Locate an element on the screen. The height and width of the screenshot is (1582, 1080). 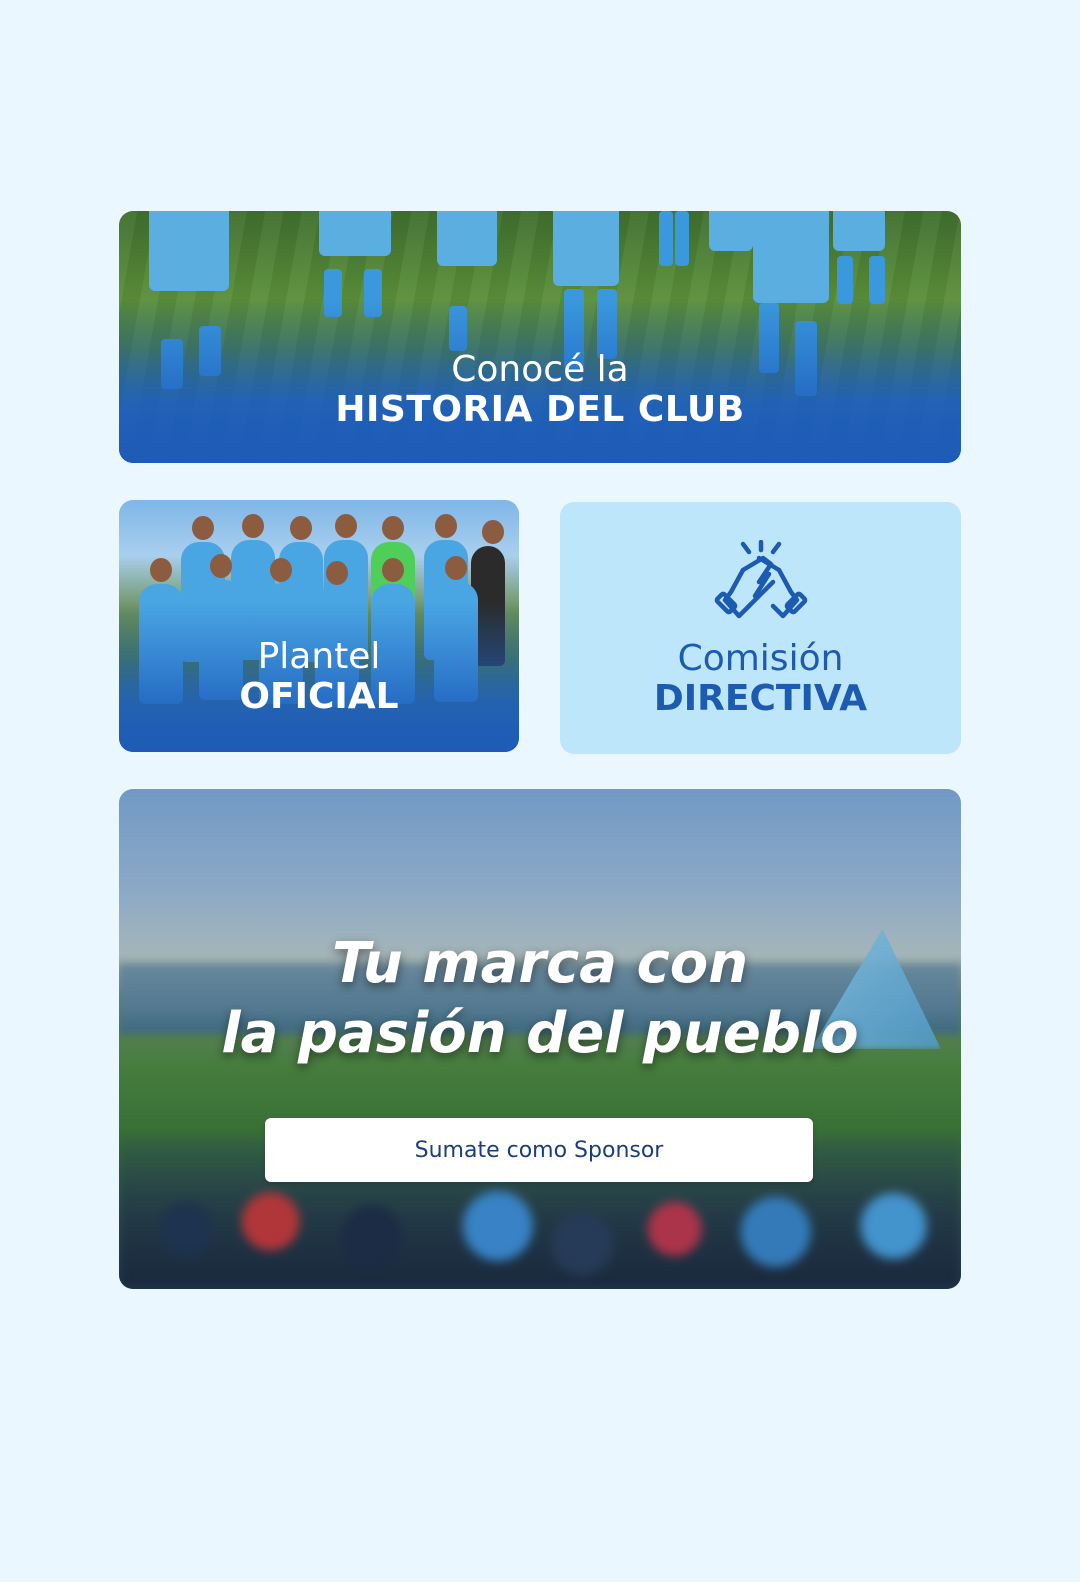
plantel-title-line2: OFICIAL is located at coordinates (319, 696).